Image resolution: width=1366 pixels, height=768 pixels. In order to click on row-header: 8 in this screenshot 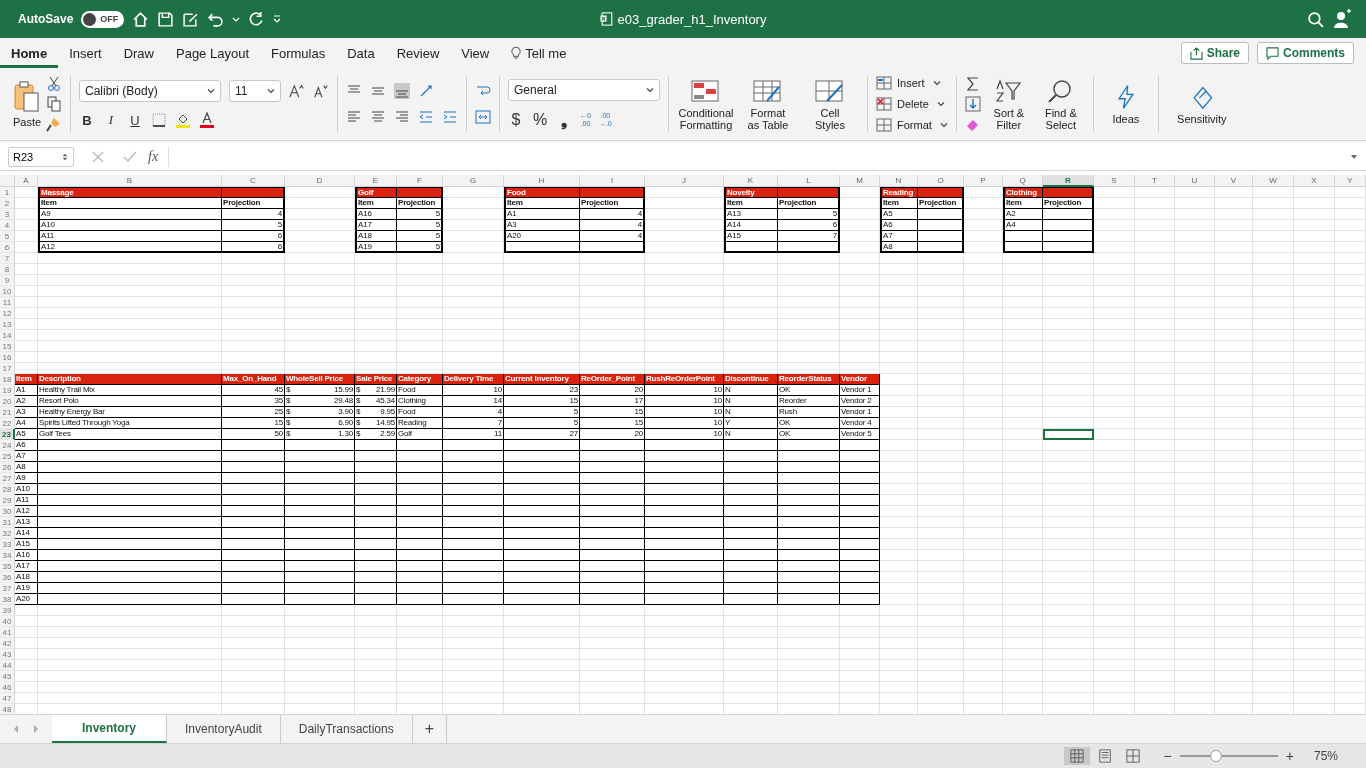, I will do `click(7, 269)`.